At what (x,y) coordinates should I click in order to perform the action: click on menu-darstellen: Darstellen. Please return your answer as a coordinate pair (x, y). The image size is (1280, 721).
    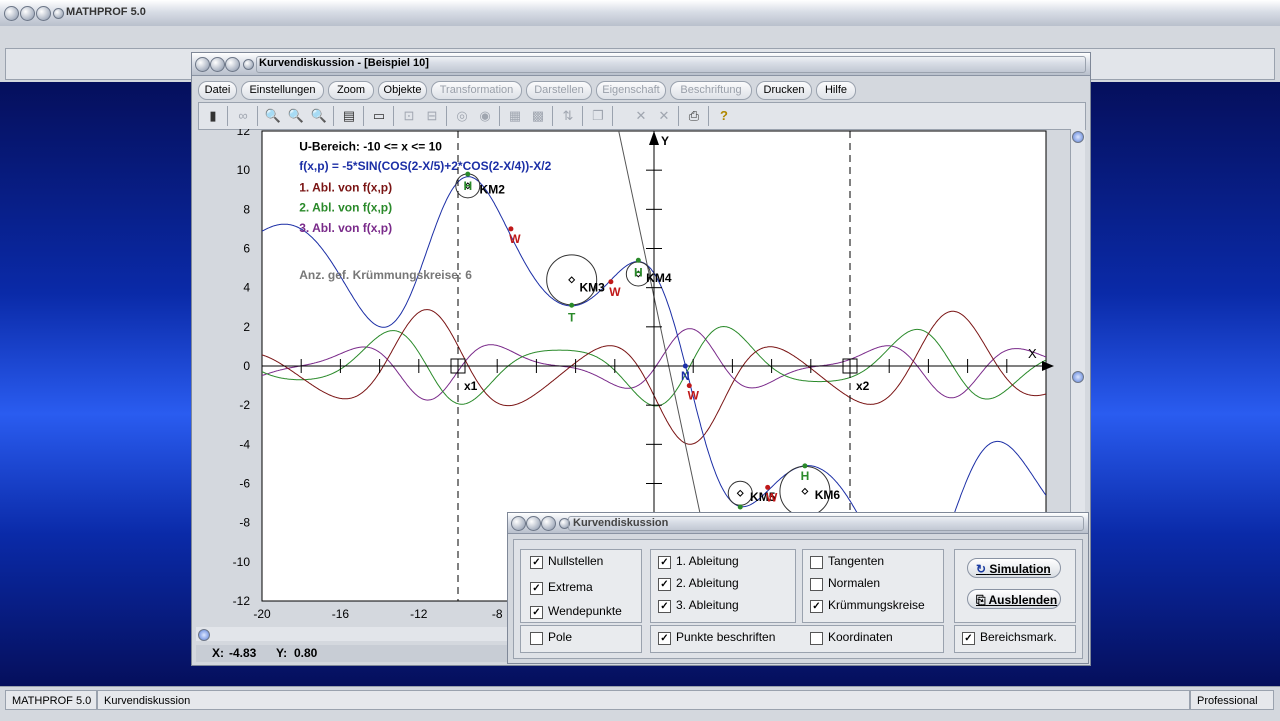
    Looking at the image, I should click on (559, 90).